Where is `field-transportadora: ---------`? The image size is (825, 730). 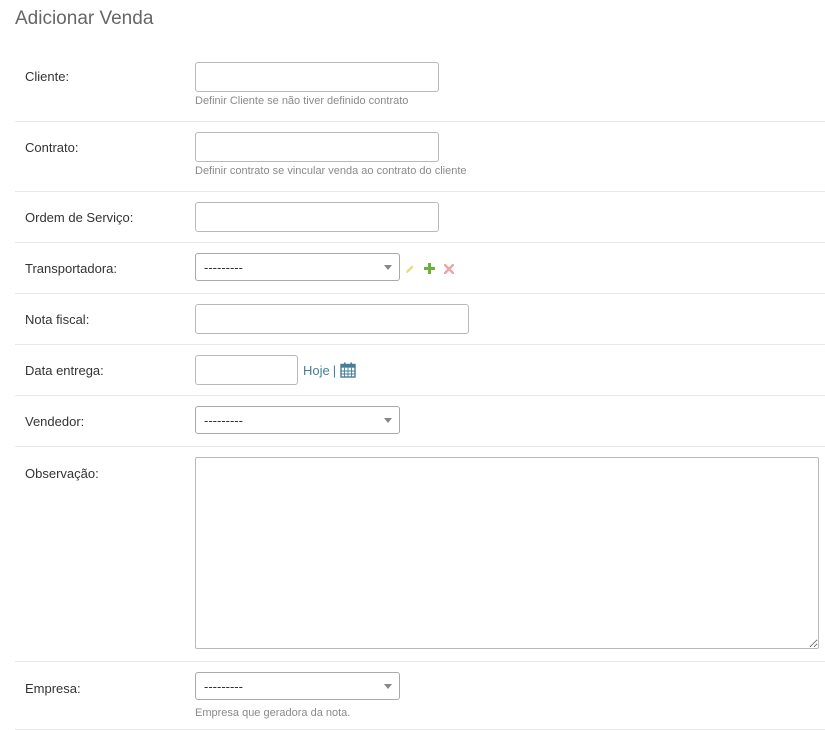
field-transportadora: --------- is located at coordinates (297, 267).